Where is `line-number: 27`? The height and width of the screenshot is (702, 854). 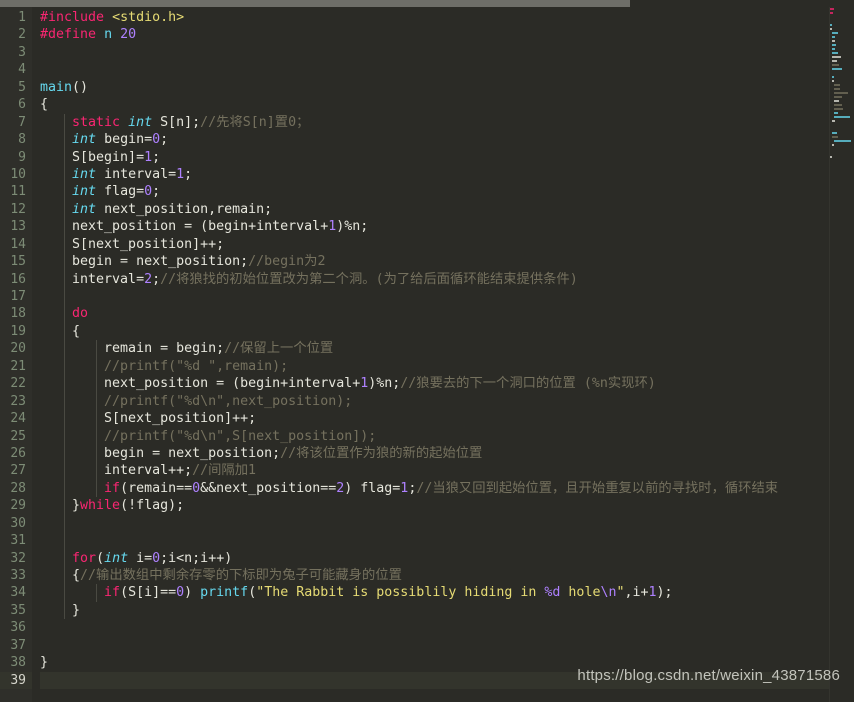 line-number: 27 is located at coordinates (18, 471).